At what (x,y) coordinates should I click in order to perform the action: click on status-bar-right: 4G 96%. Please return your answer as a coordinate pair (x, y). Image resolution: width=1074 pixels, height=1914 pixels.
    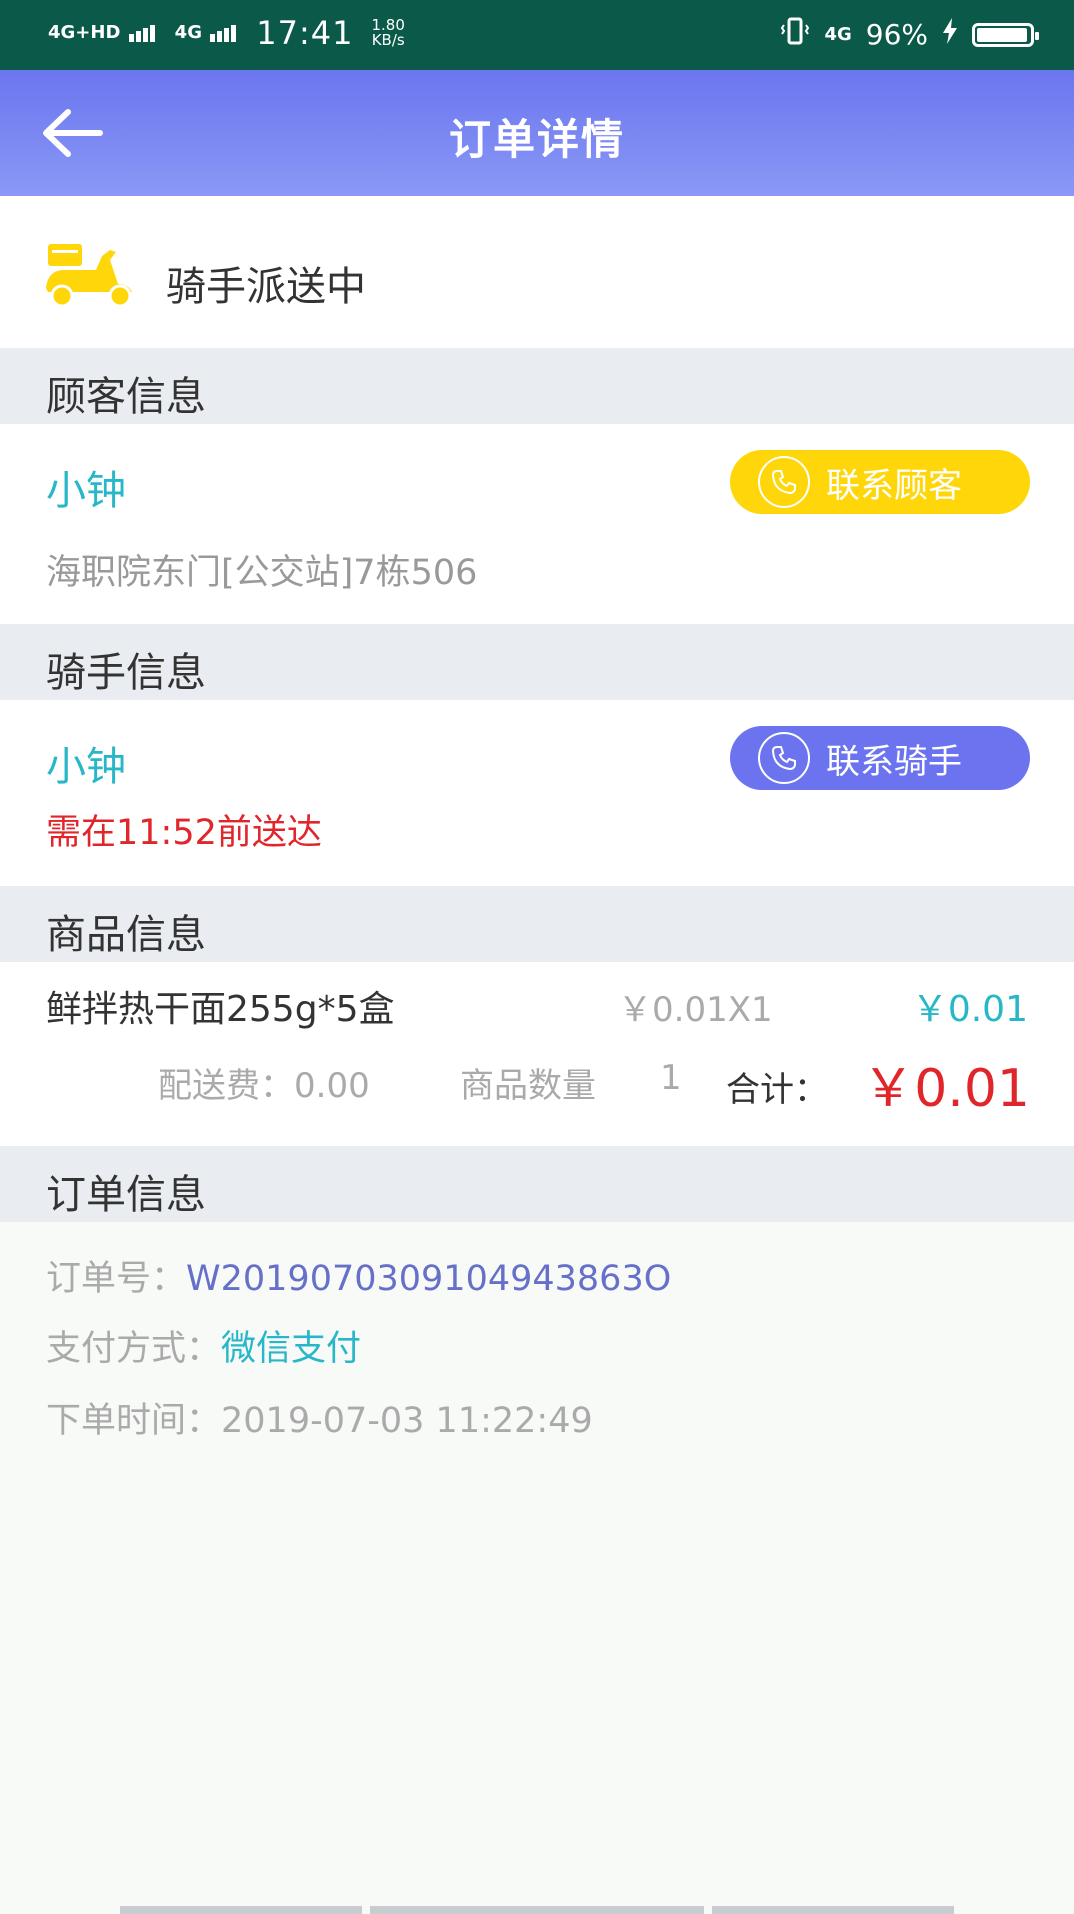
    Looking at the image, I should click on (909, 34).